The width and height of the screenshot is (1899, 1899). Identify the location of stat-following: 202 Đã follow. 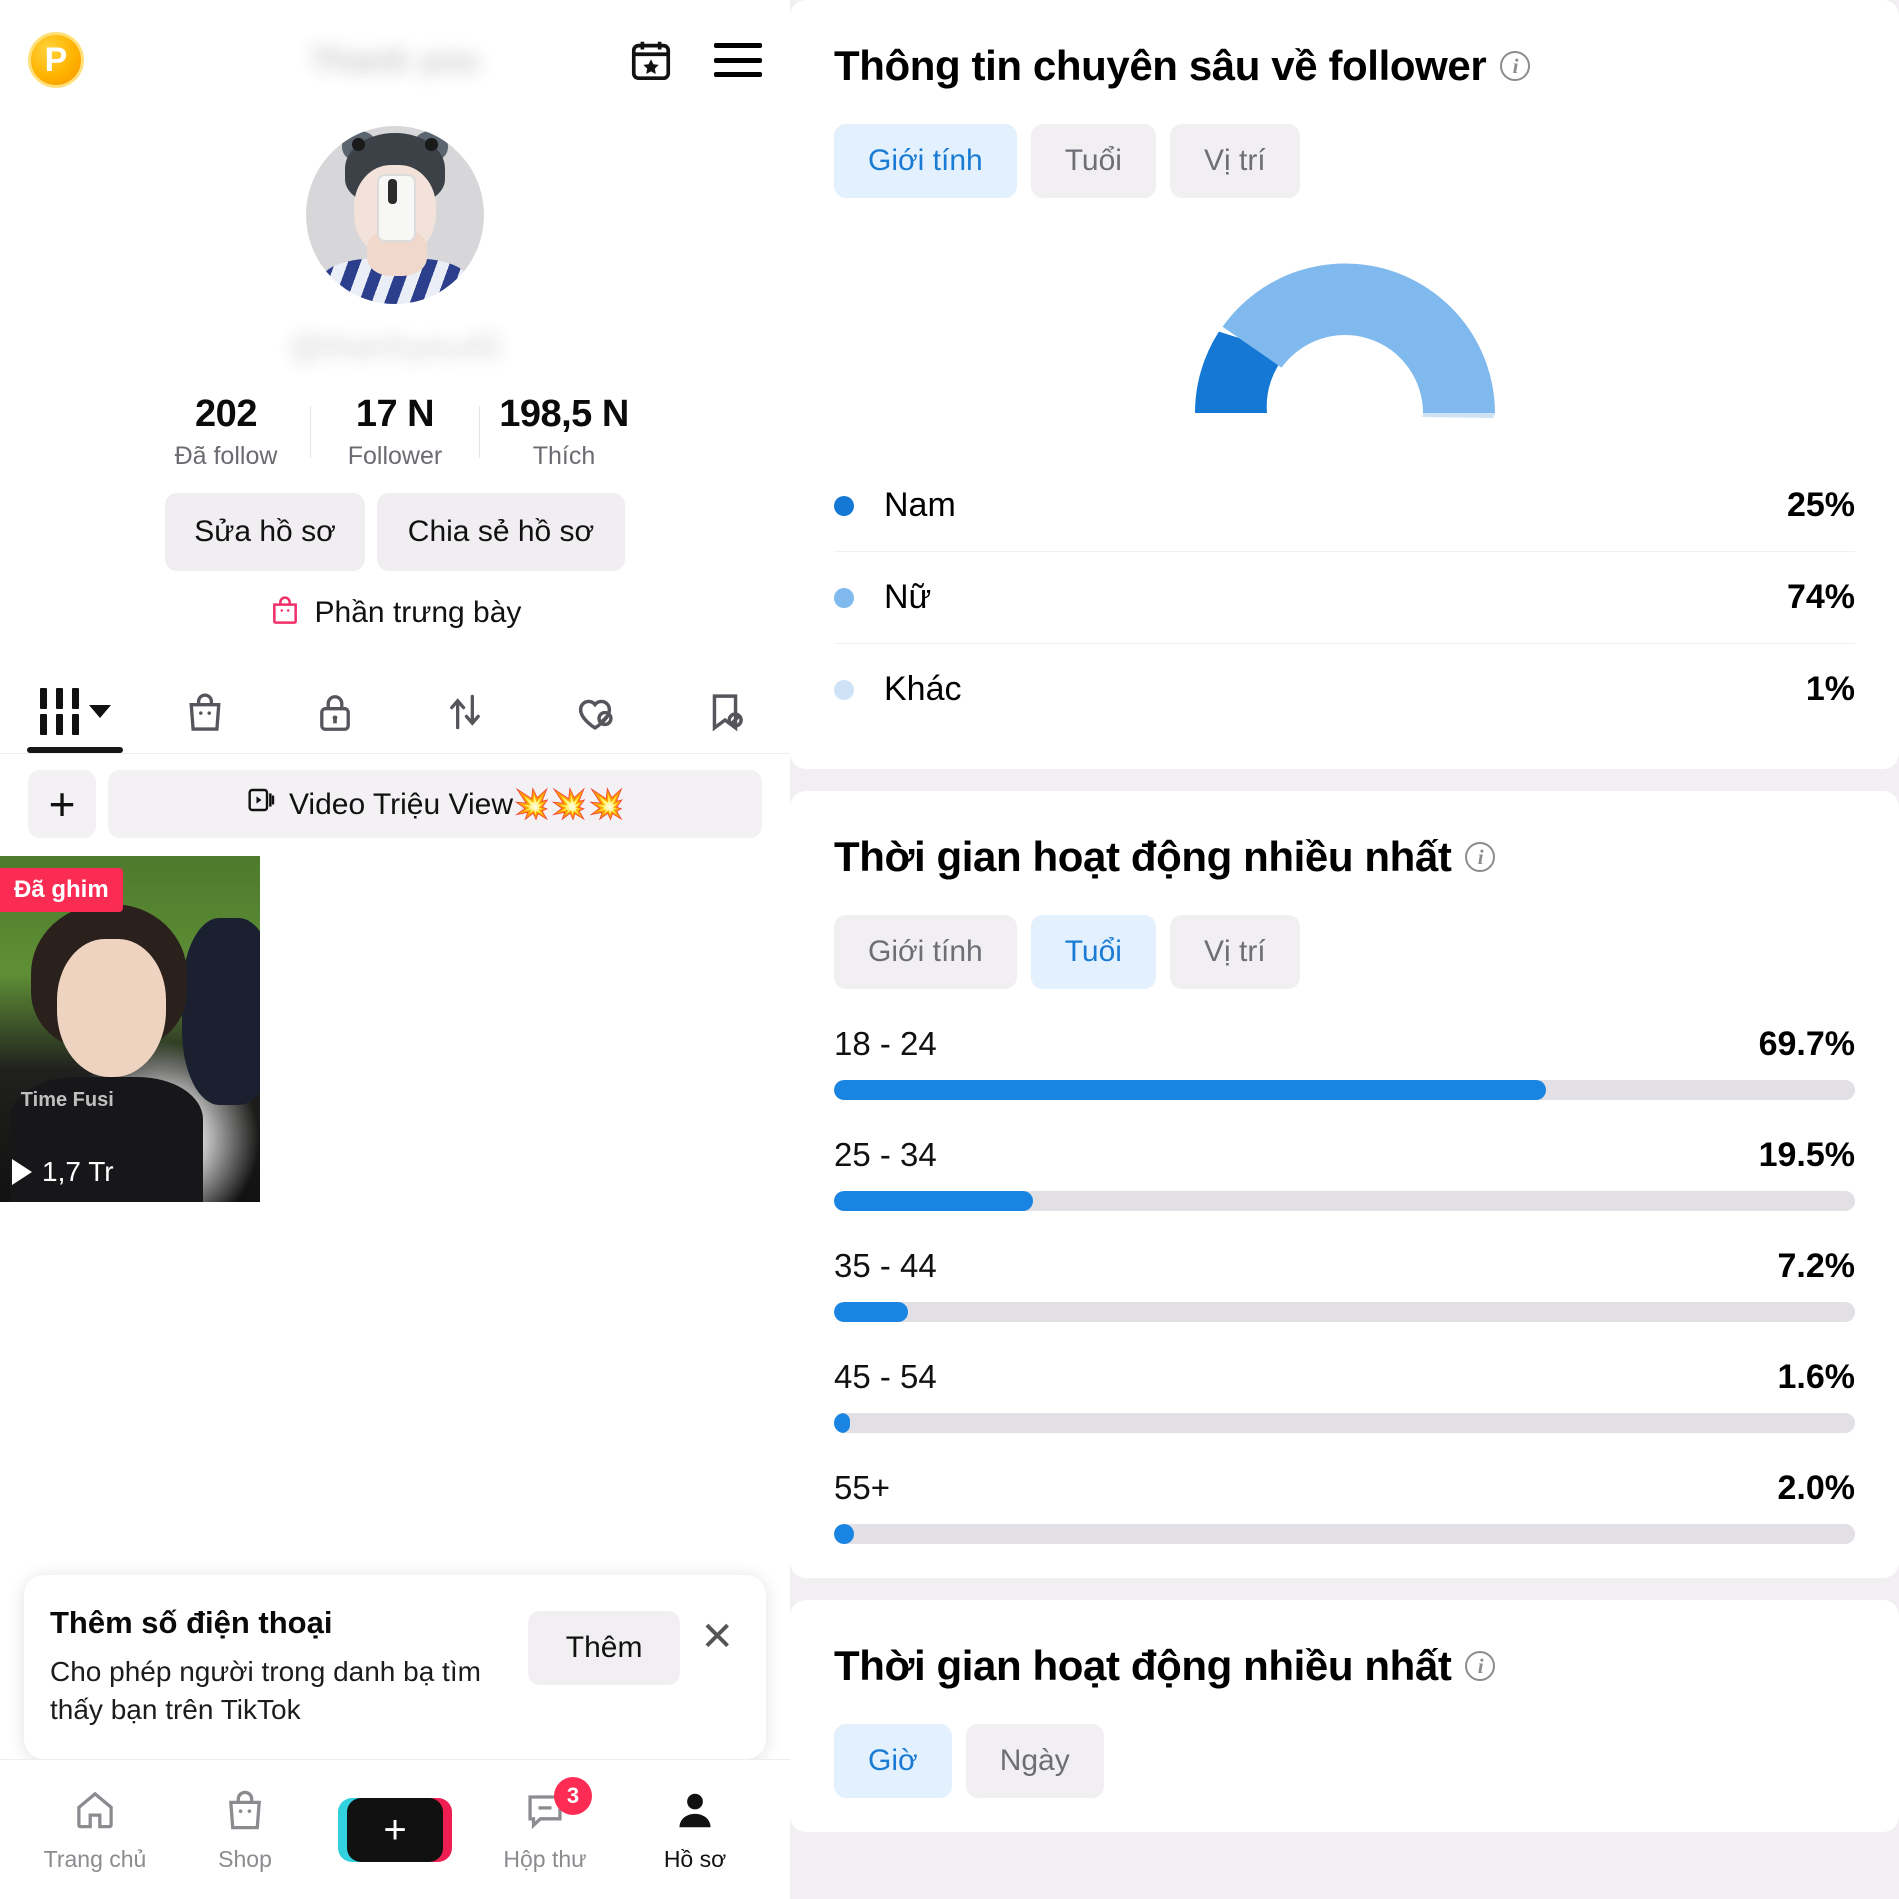
(226, 432).